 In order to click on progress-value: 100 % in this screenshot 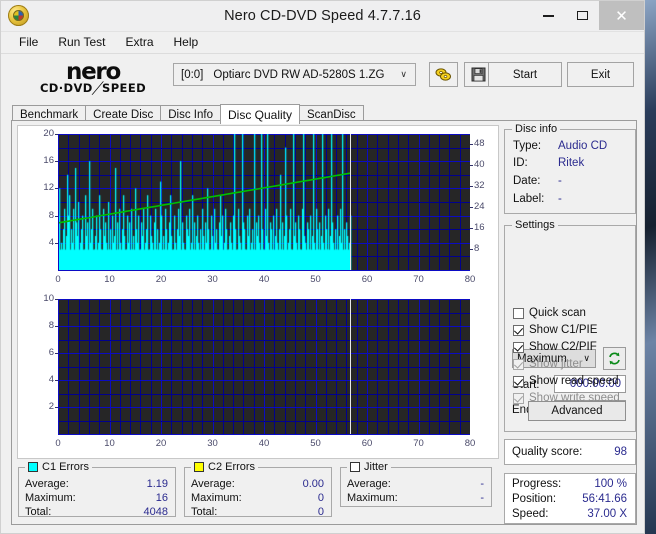, I will do `click(610, 484)`.